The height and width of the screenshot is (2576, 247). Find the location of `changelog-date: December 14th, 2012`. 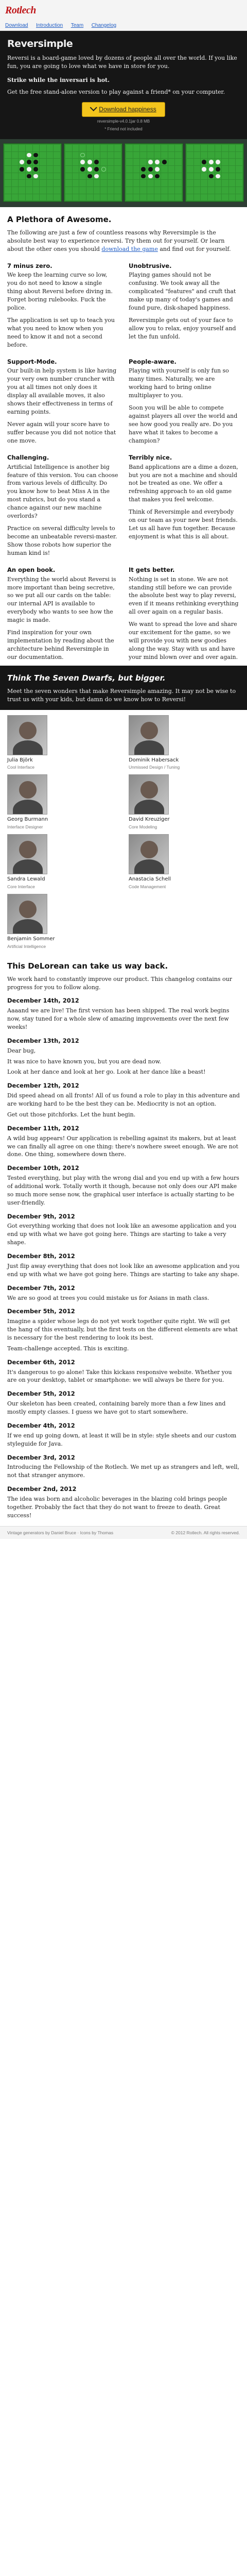

changelog-date: December 14th, 2012 is located at coordinates (43, 1001).